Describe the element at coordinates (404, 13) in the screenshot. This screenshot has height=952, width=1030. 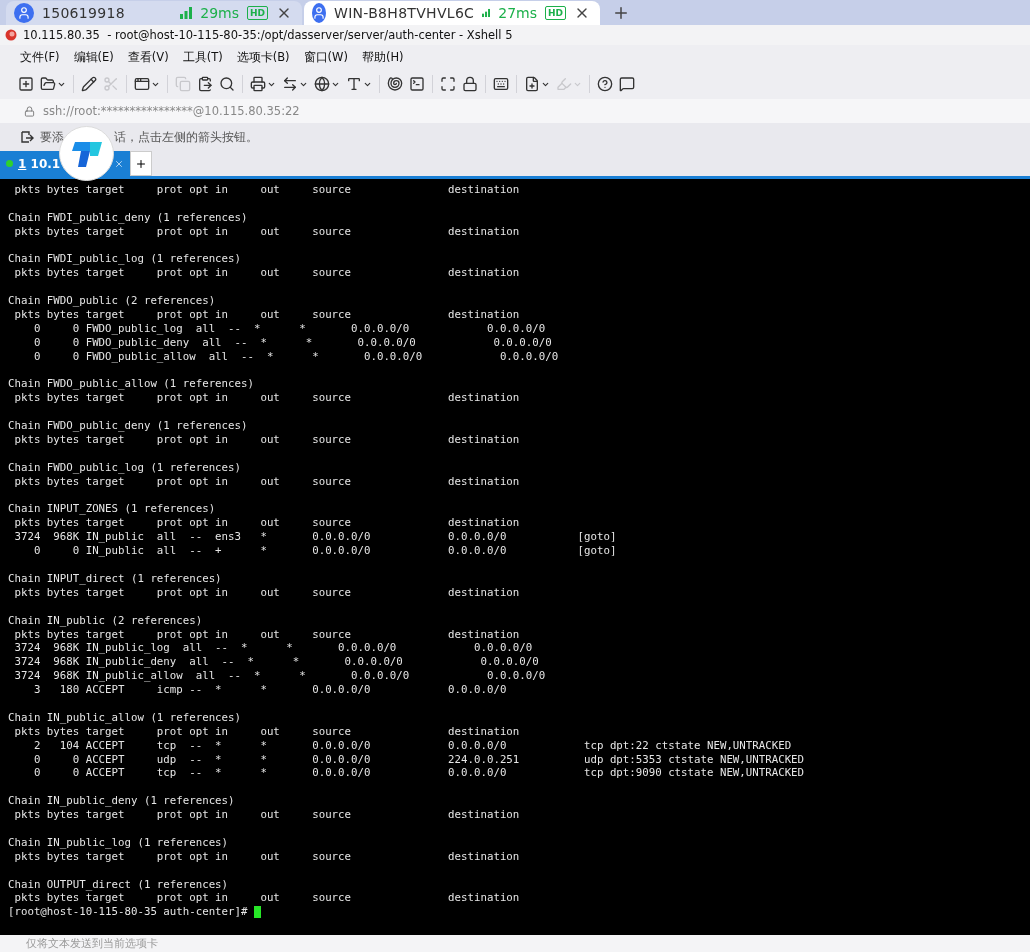
I see `remote-tab-title: WIN-B8H8TVHVL6C` at that location.